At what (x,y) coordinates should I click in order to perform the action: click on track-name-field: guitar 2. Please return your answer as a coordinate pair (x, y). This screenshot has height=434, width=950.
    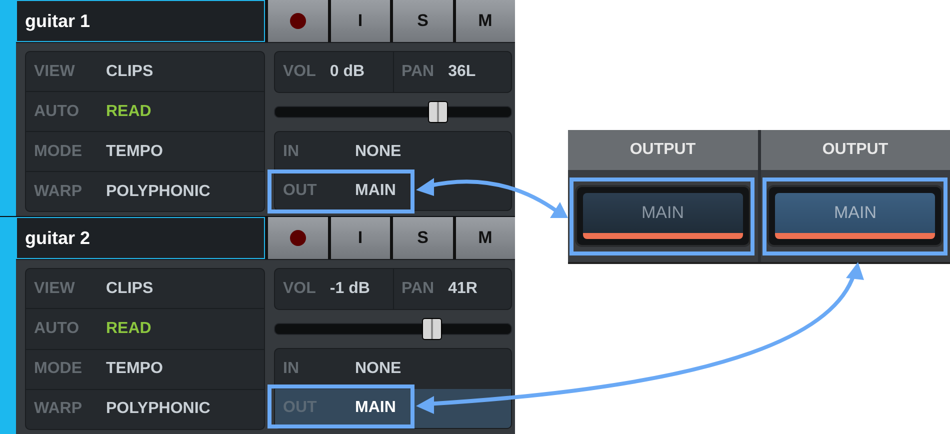
    Looking at the image, I should click on (140, 238).